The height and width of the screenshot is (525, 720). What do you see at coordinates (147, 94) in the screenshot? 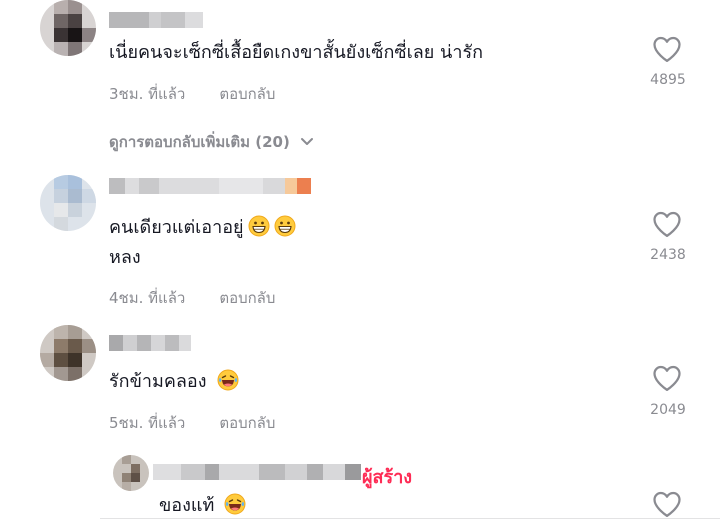
I see `comment-time: 3ชม. ที่แล้ว` at bounding box center [147, 94].